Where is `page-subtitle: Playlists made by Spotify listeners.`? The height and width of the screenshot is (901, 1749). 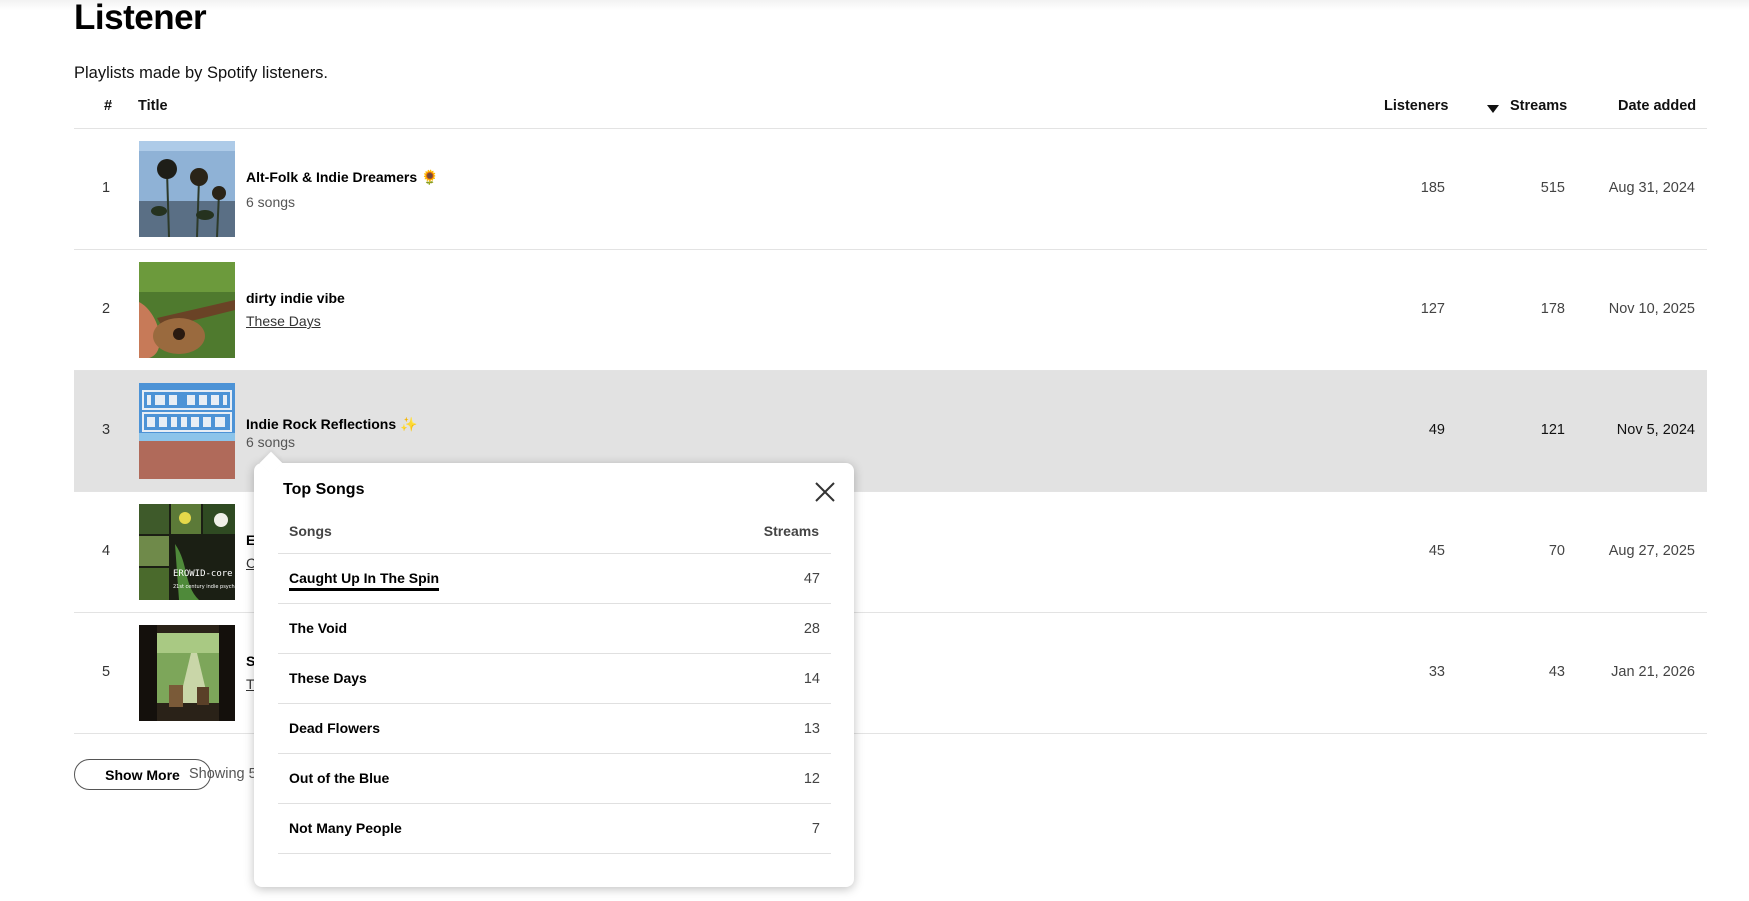 page-subtitle: Playlists made by Spotify listeners. is located at coordinates (201, 73).